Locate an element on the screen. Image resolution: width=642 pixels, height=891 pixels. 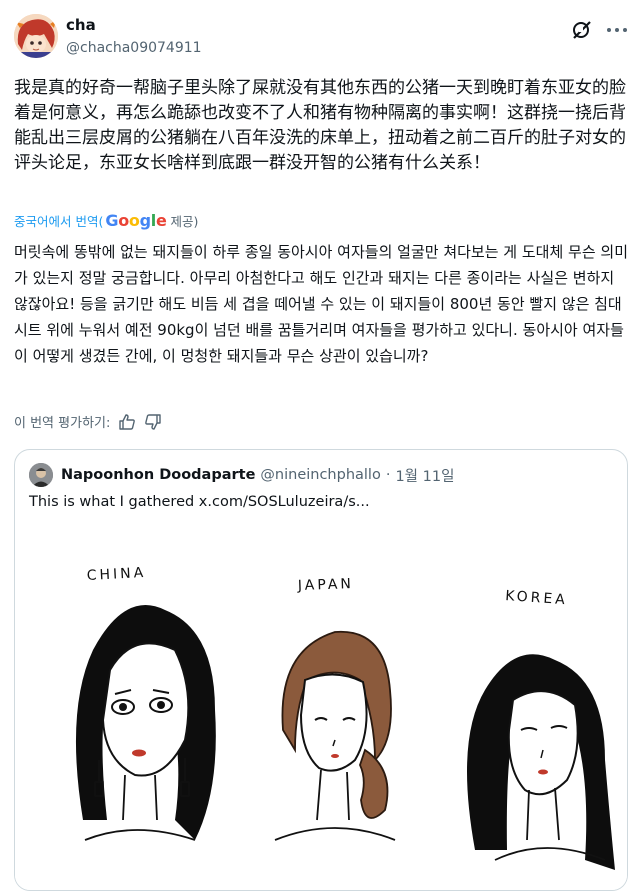
quoted-author-name: Napoonhon Doodaparte is located at coordinates (158, 475).